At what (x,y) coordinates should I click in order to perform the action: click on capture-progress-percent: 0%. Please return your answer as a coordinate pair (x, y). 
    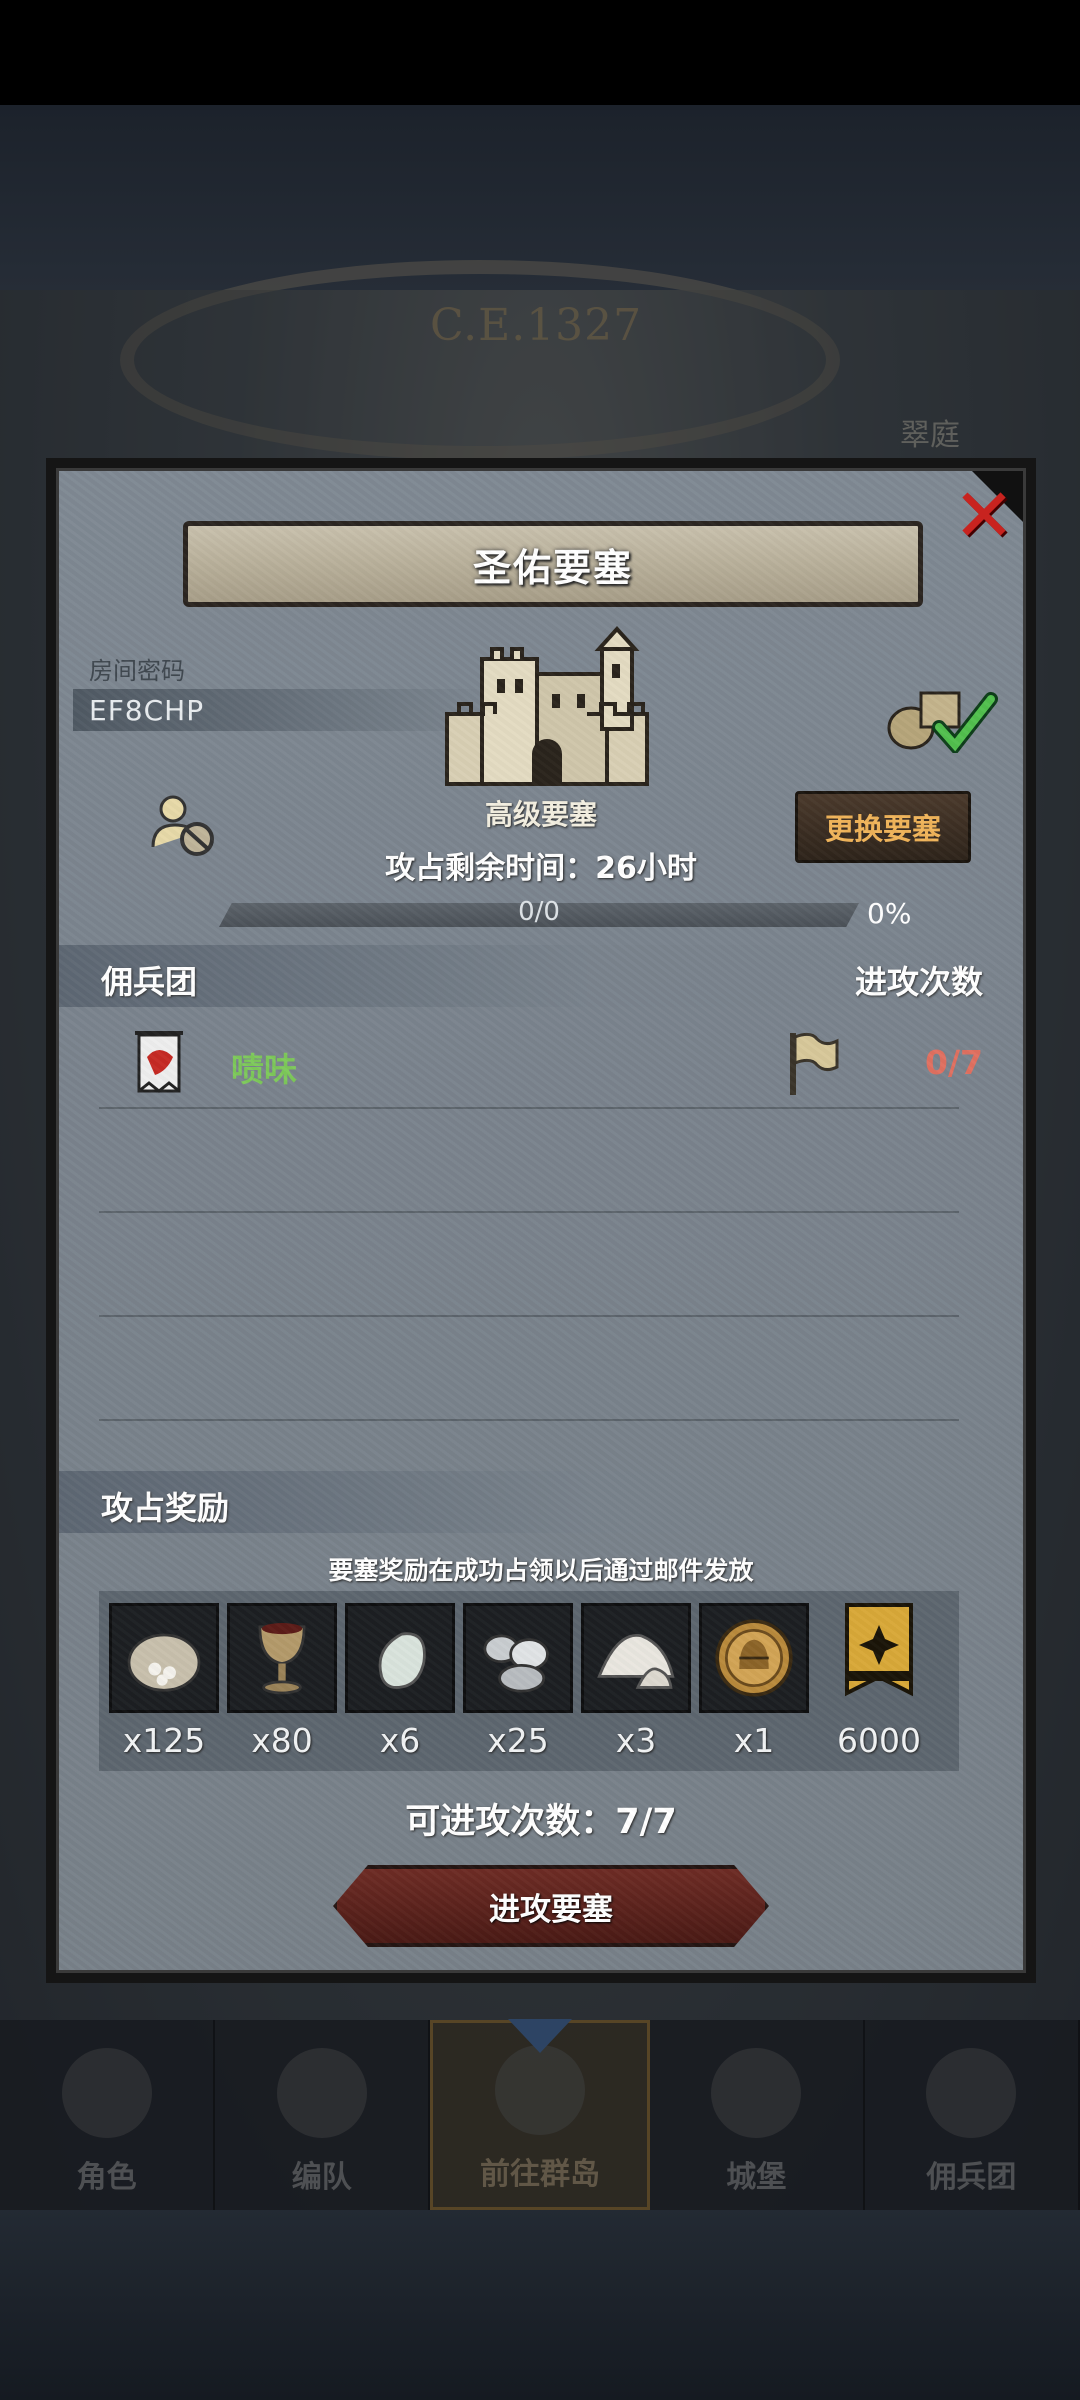
    Looking at the image, I should click on (889, 913).